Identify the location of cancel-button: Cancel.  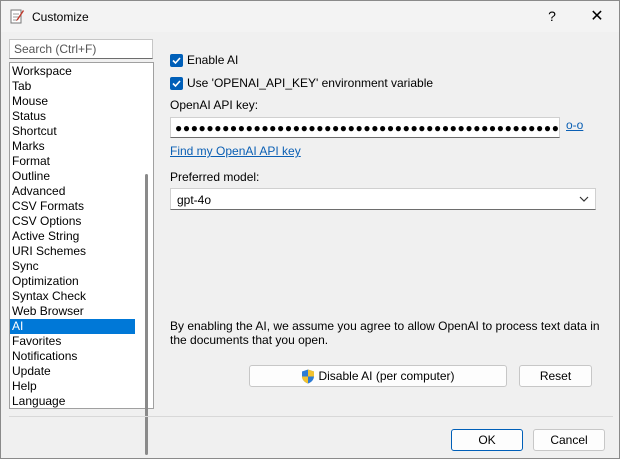
(569, 440).